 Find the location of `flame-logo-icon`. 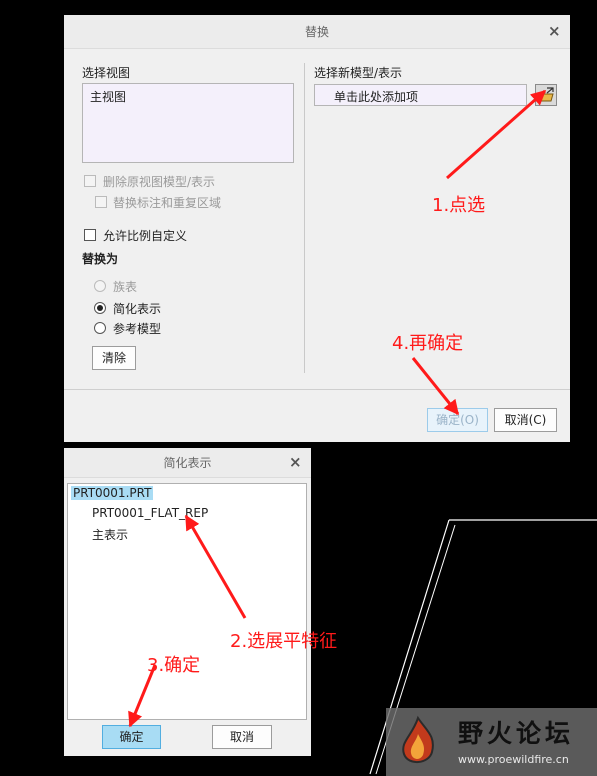

flame-logo-icon is located at coordinates (418, 739).